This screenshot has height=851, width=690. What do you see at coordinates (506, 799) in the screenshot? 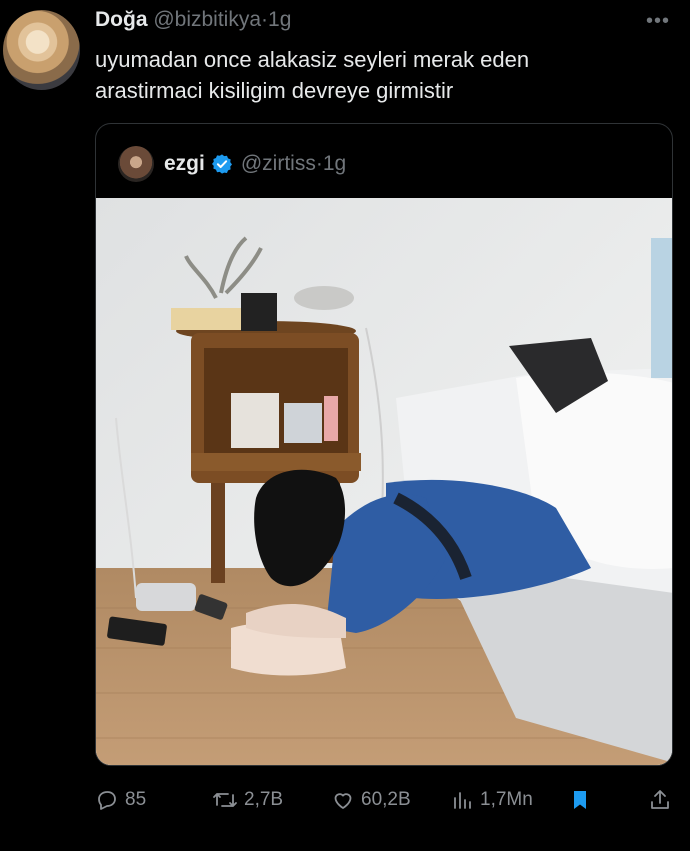
I see `views-count: 1,7Mn` at bounding box center [506, 799].